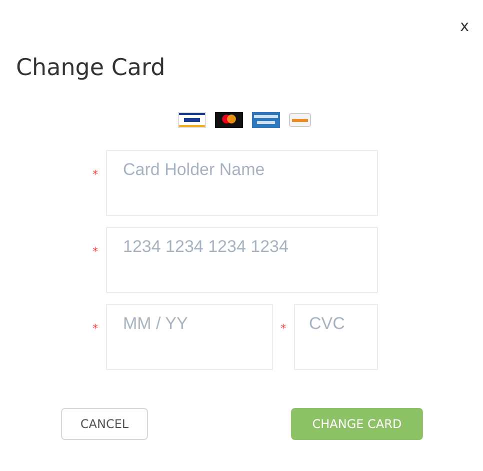 The width and height of the screenshot is (483, 471). I want to click on close-button: x, so click(464, 26).